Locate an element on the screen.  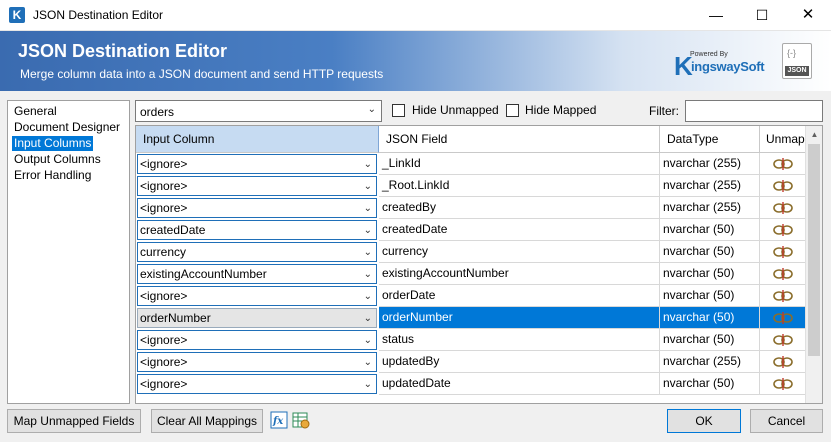
logo-k: K is located at coordinates (683, 66).